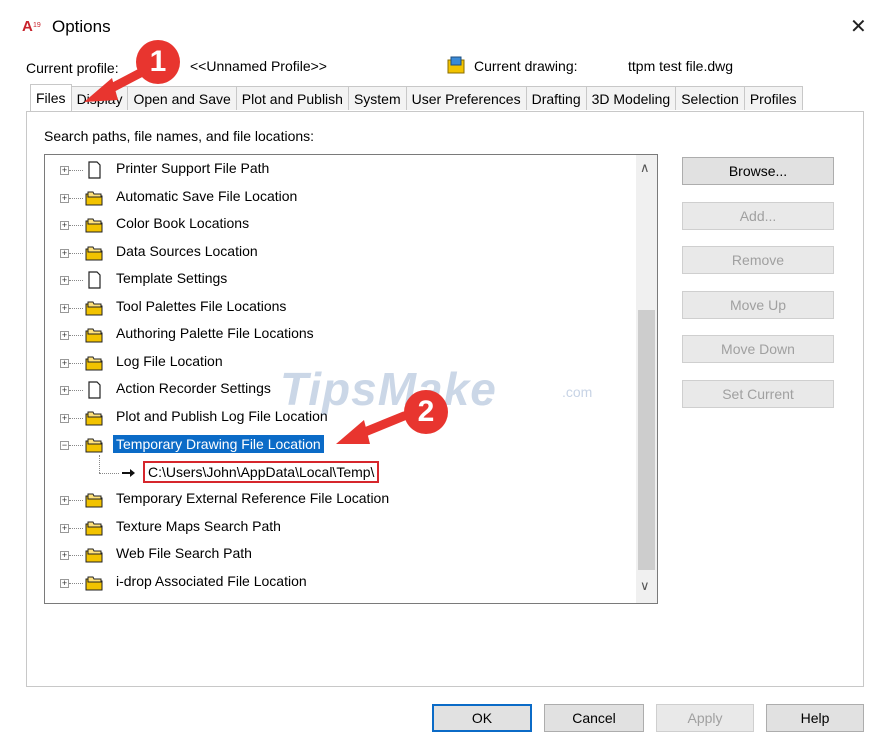 The height and width of the screenshot is (740, 870). I want to click on tab-display: Display, so click(99, 98).